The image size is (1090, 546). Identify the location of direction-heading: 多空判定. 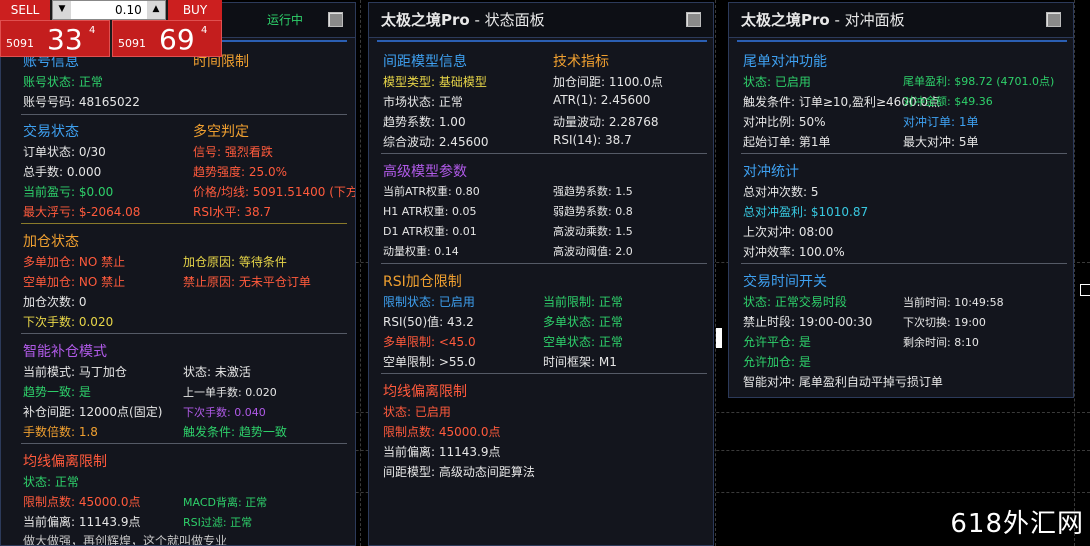
(221, 132).